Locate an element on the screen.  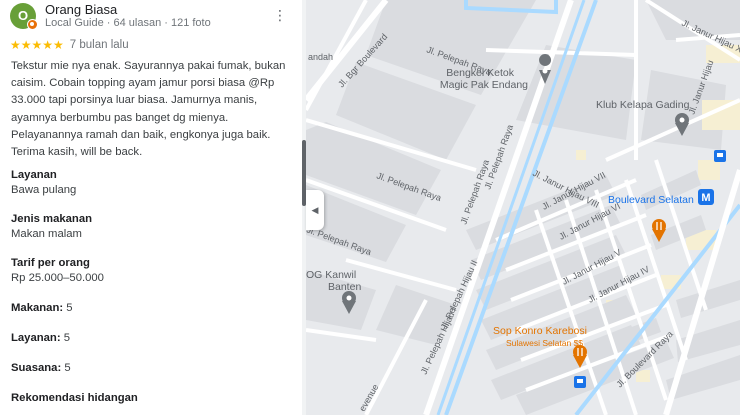
attribute-value: Makan malam is located at coordinates (46, 234).